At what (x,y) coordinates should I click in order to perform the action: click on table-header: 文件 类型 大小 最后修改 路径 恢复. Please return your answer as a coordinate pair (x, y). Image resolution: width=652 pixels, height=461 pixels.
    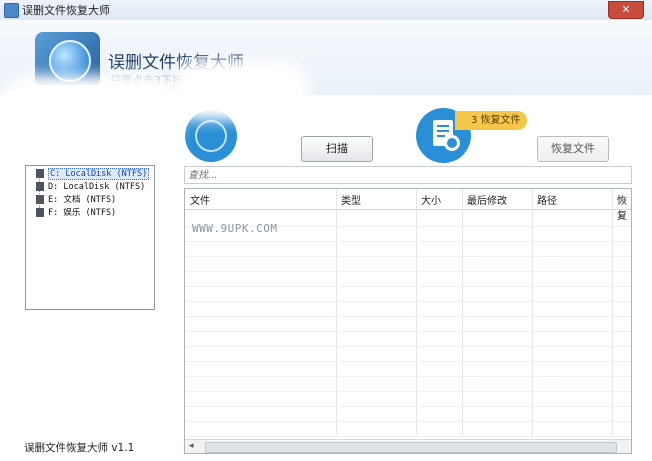
    Looking at the image, I should click on (408, 205).